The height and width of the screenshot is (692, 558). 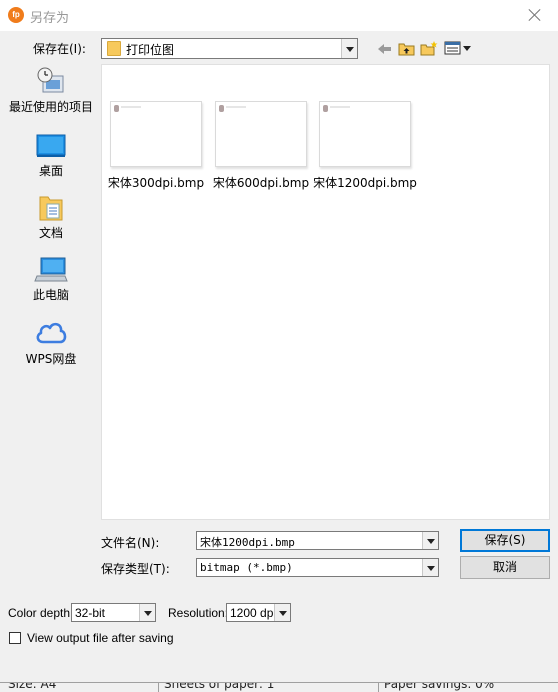 I want to click on places-sidebar: 最近使用的项目 桌面 文档 此电脑 WPS网盘, so click(x=51, y=294).